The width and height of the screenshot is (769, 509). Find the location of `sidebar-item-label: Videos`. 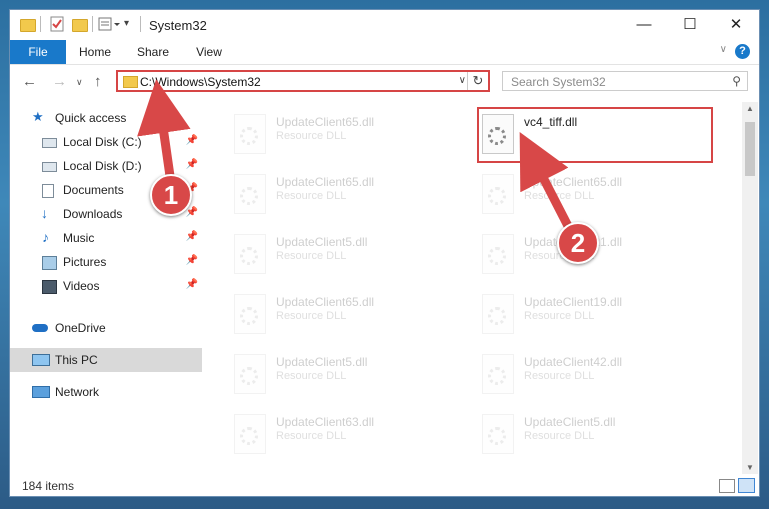

sidebar-item-label: Videos is located at coordinates (81, 286).